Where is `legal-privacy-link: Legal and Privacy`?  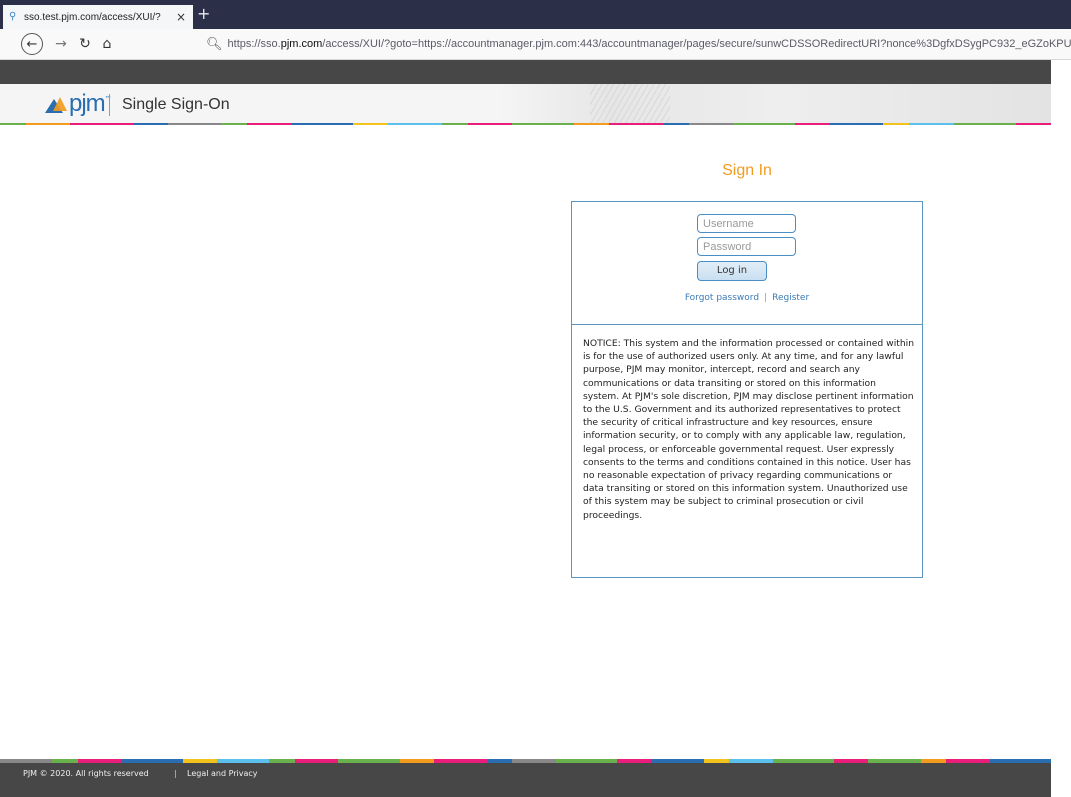 legal-privacy-link: Legal and Privacy is located at coordinates (222, 773).